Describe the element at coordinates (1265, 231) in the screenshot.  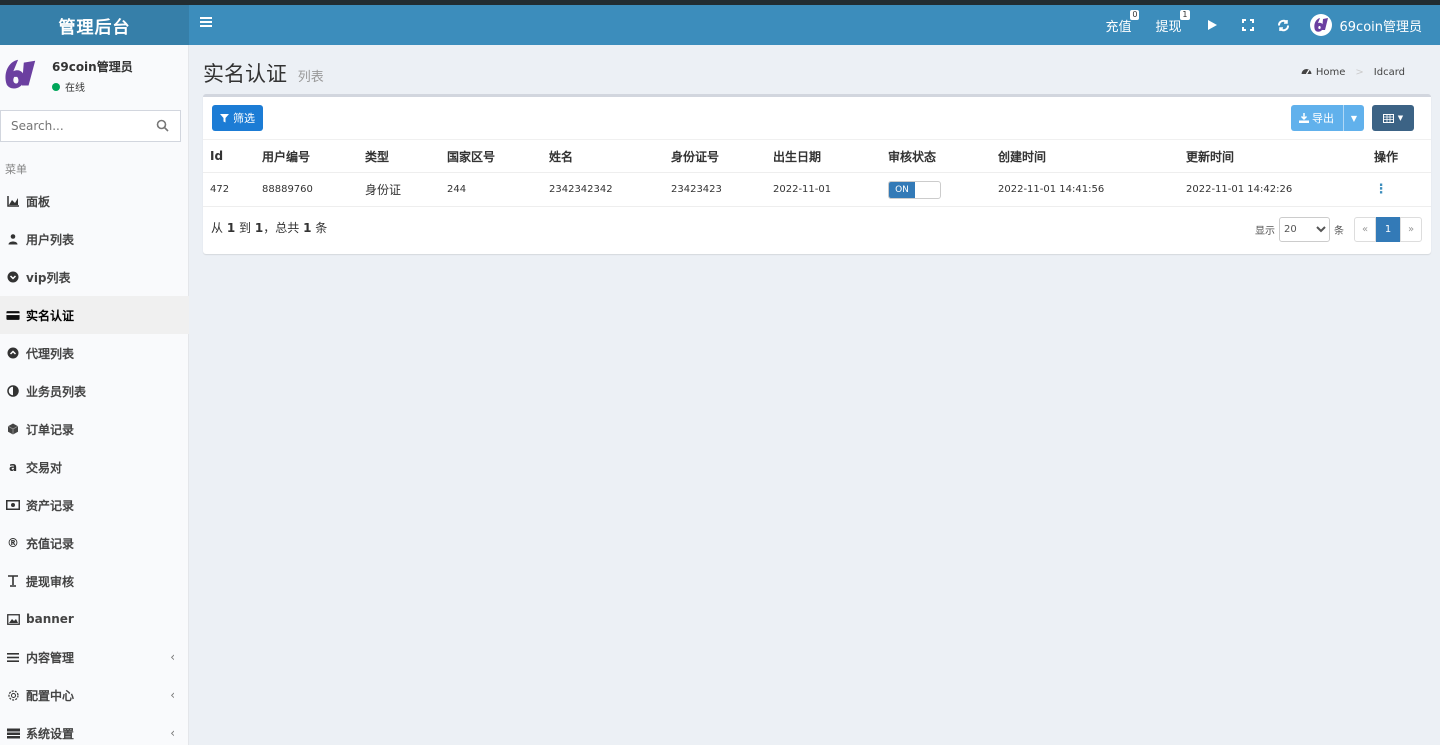
I see `page-size-show-label: 显示` at that location.